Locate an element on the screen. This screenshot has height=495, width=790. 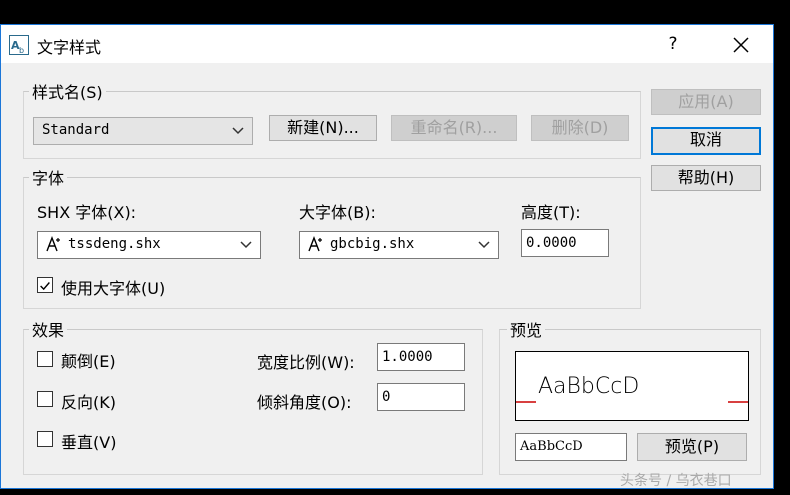
bigfont-icon is located at coordinates (315, 244).